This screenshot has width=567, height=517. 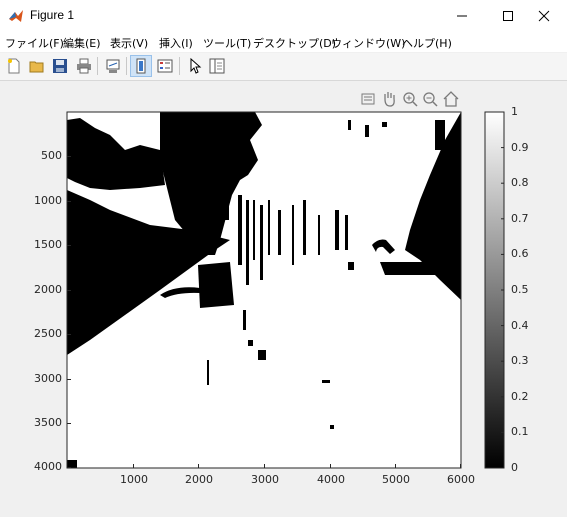 What do you see at coordinates (461, 479) in the screenshot?
I see `x-tick-label: 6000` at bounding box center [461, 479].